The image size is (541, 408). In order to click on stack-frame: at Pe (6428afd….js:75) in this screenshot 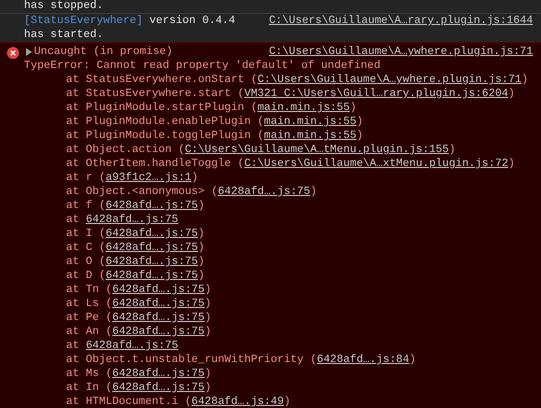, I will do `click(278, 318)`.